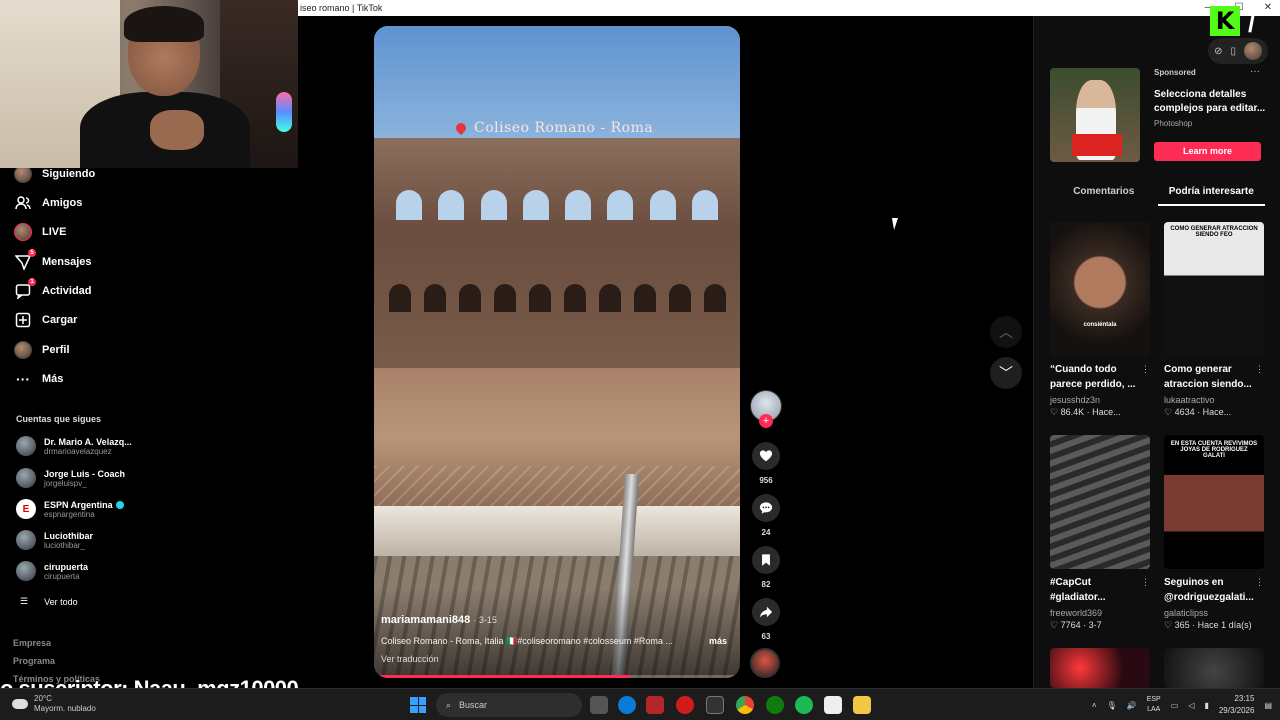 Image resolution: width=1280 pixels, height=720 pixels. What do you see at coordinates (42, 350) in the screenshot?
I see `sidebar-item-profile: Perfil` at bounding box center [42, 350].